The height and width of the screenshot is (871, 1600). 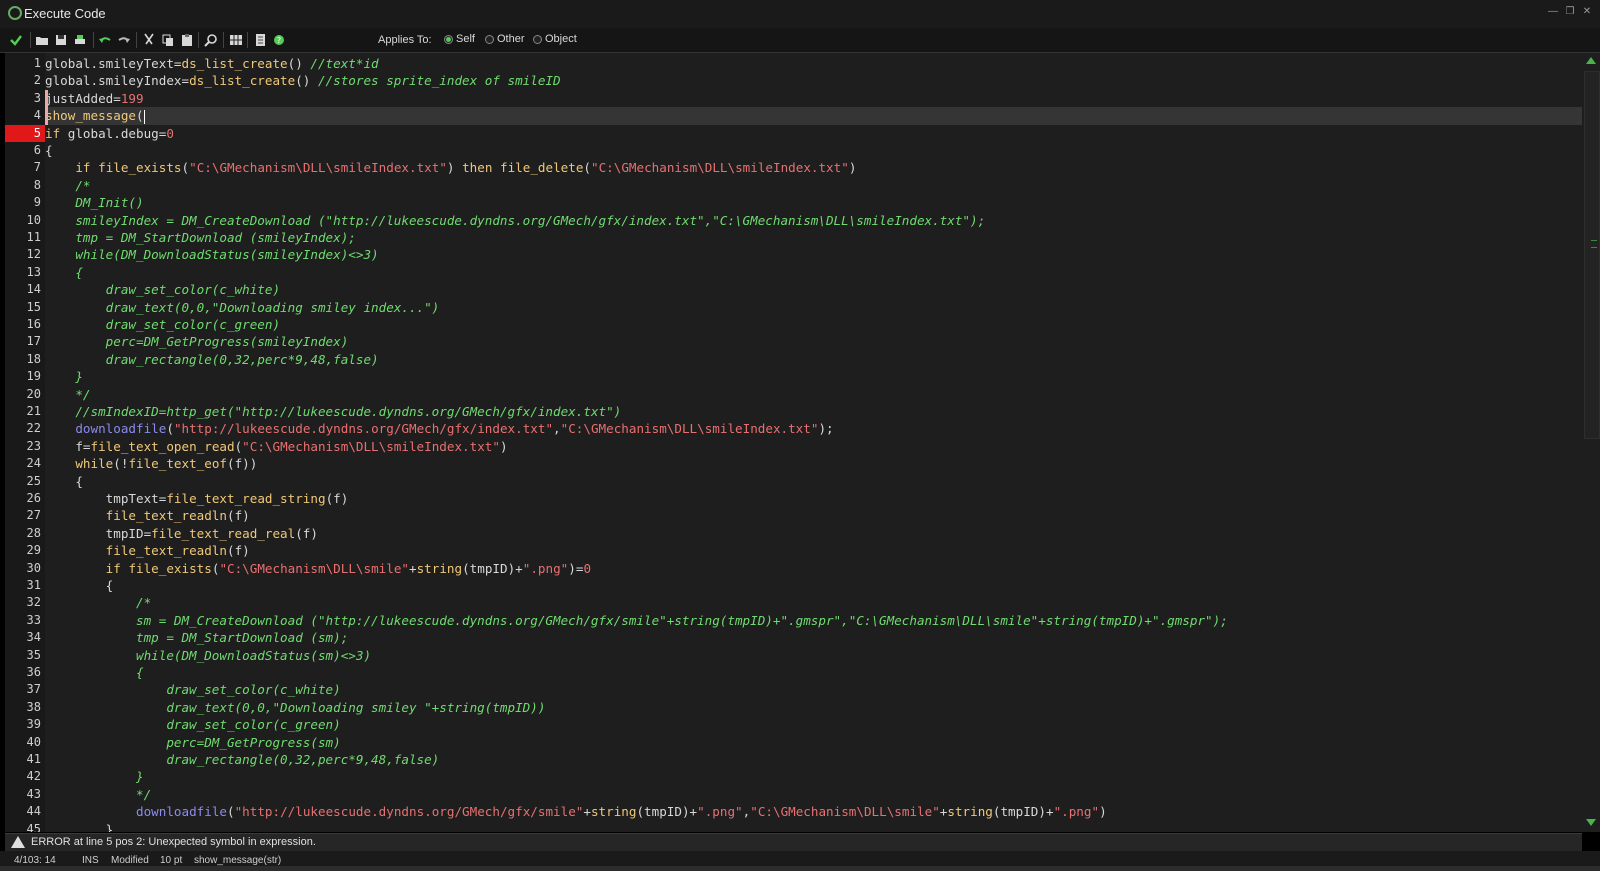 I want to click on code-token: draw_set_color(c_green), so click(x=193, y=725).